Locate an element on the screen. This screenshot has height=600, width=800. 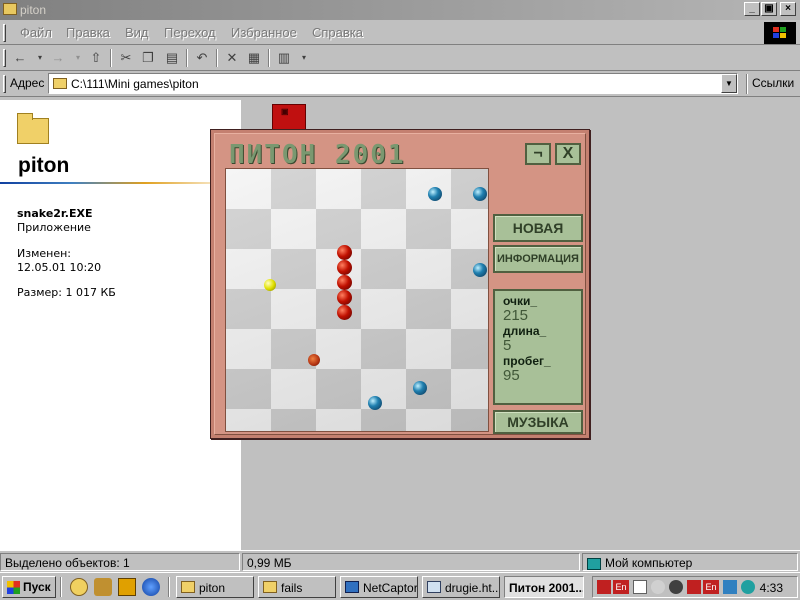
tray-app-icon is located at coordinates (604, 587).